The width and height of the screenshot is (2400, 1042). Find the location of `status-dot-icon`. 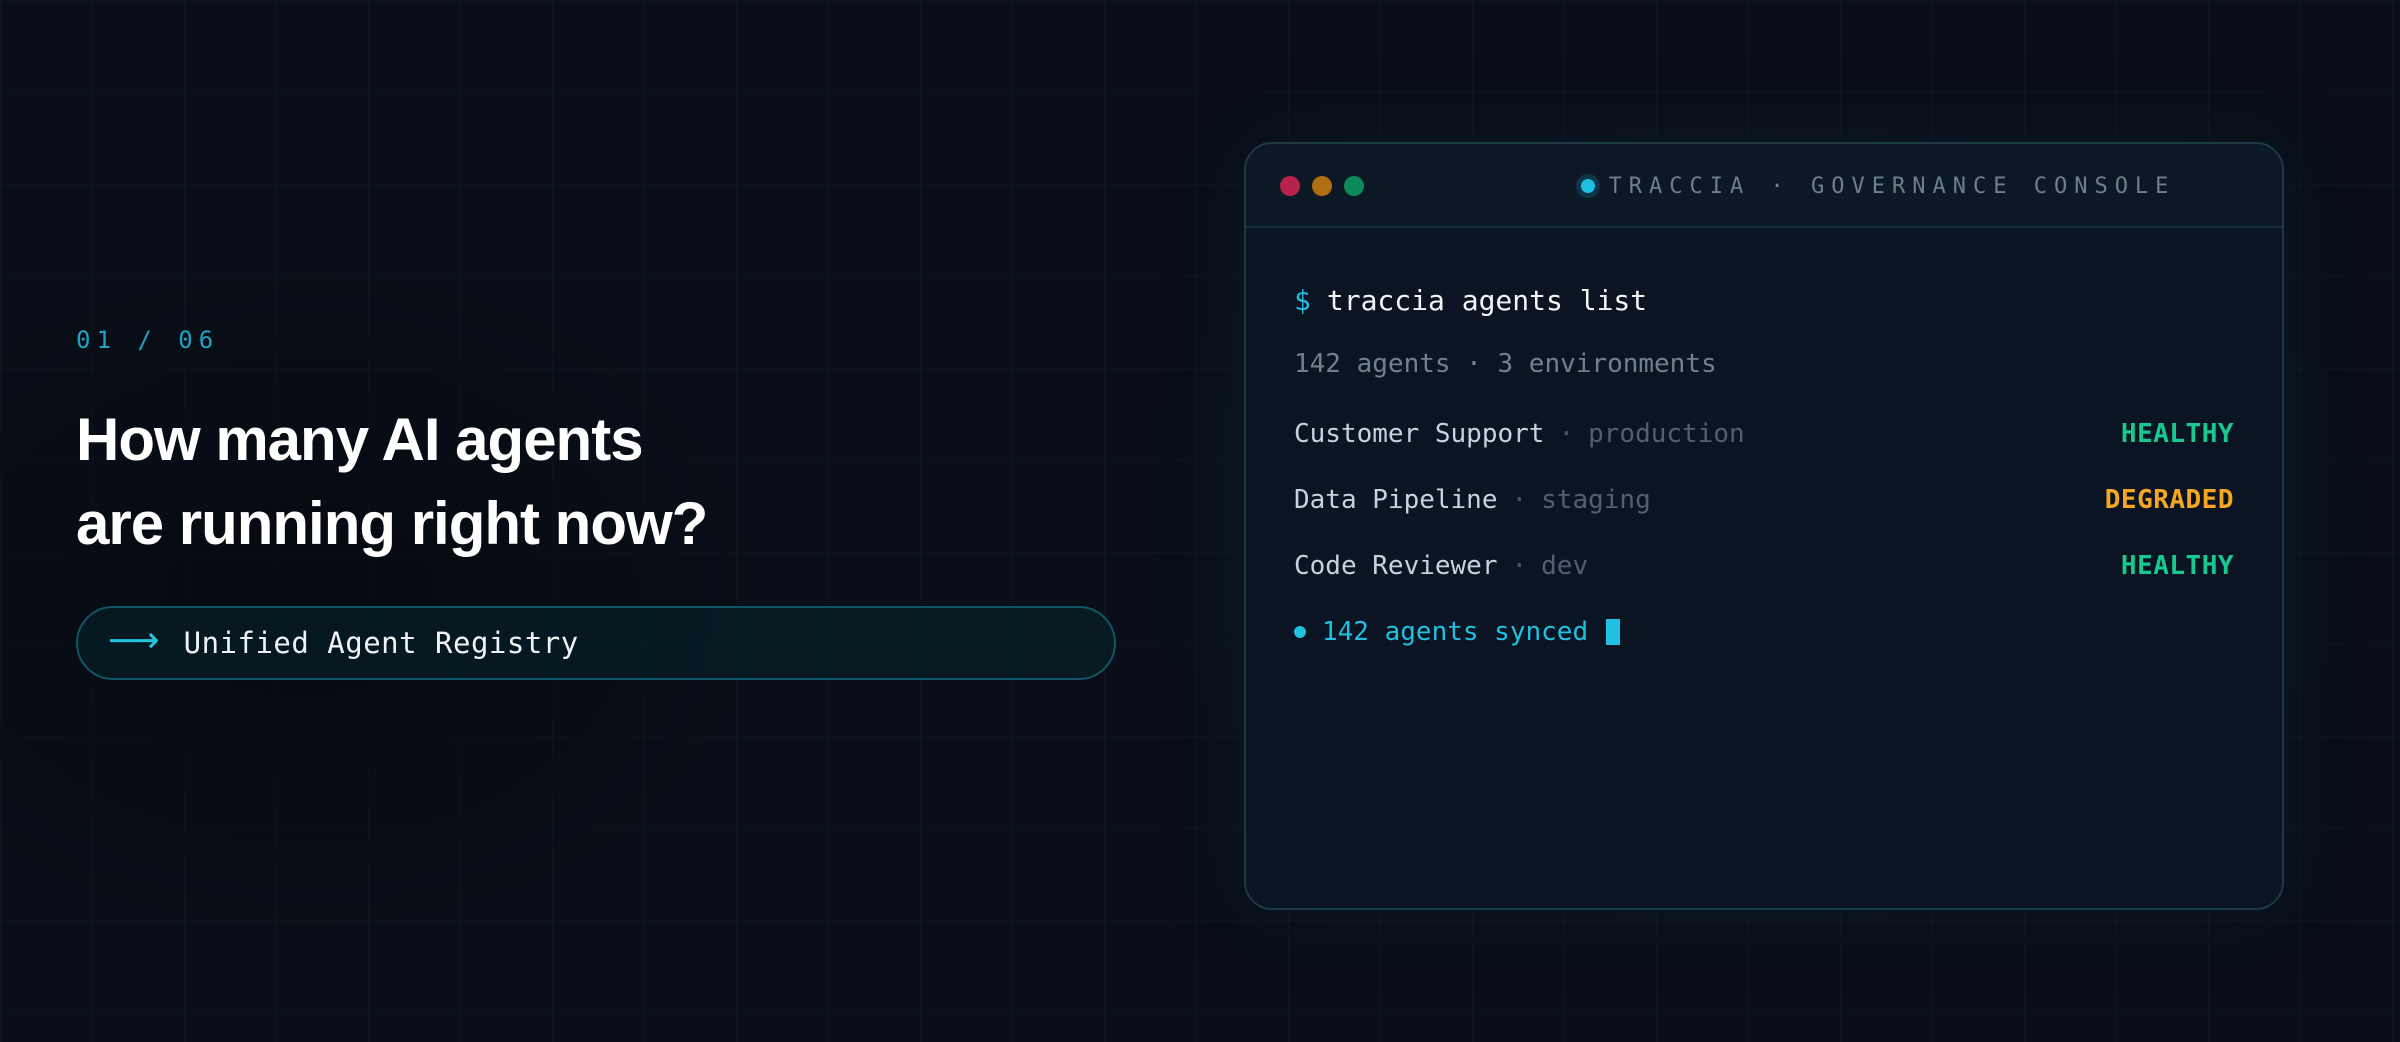

status-dot-icon is located at coordinates (1587, 186).